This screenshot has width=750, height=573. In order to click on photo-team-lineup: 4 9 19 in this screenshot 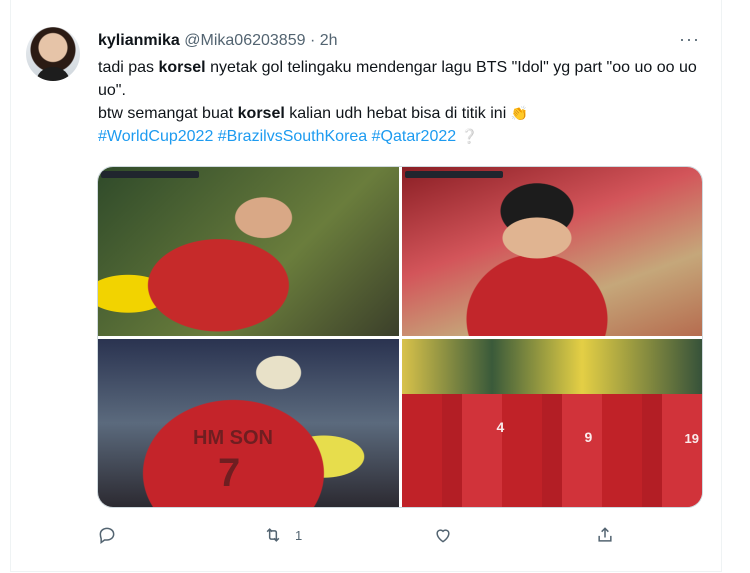, I will do `click(551, 422)`.